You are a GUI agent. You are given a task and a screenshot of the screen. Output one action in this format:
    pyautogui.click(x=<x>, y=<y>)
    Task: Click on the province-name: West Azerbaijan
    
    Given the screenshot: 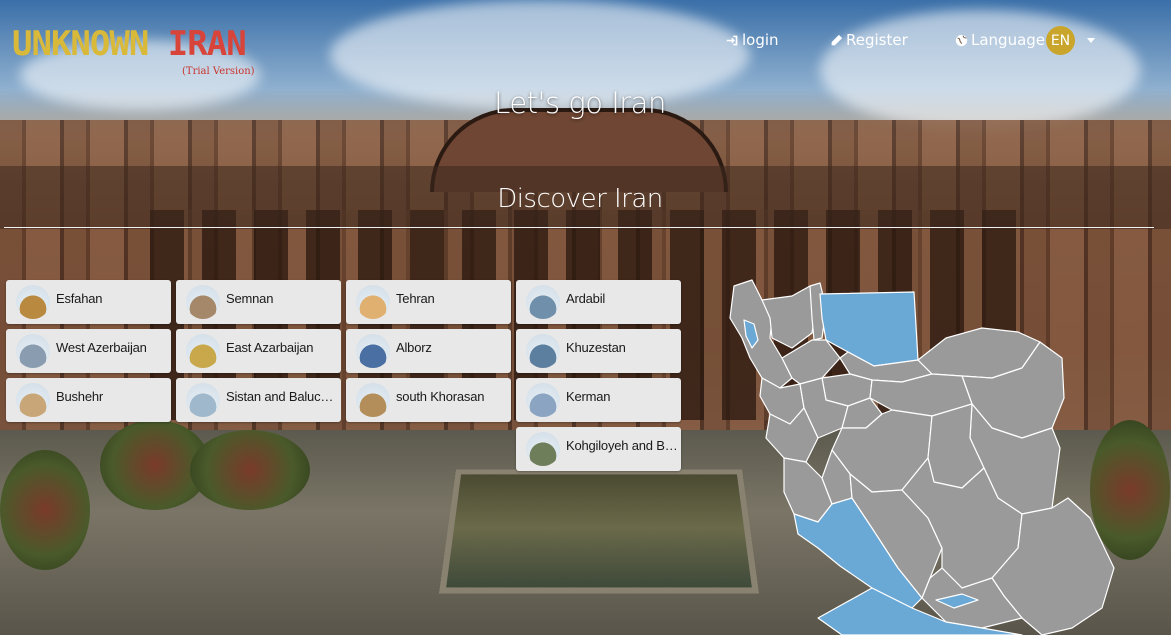 What is the action you would take?
    pyautogui.click(x=101, y=347)
    